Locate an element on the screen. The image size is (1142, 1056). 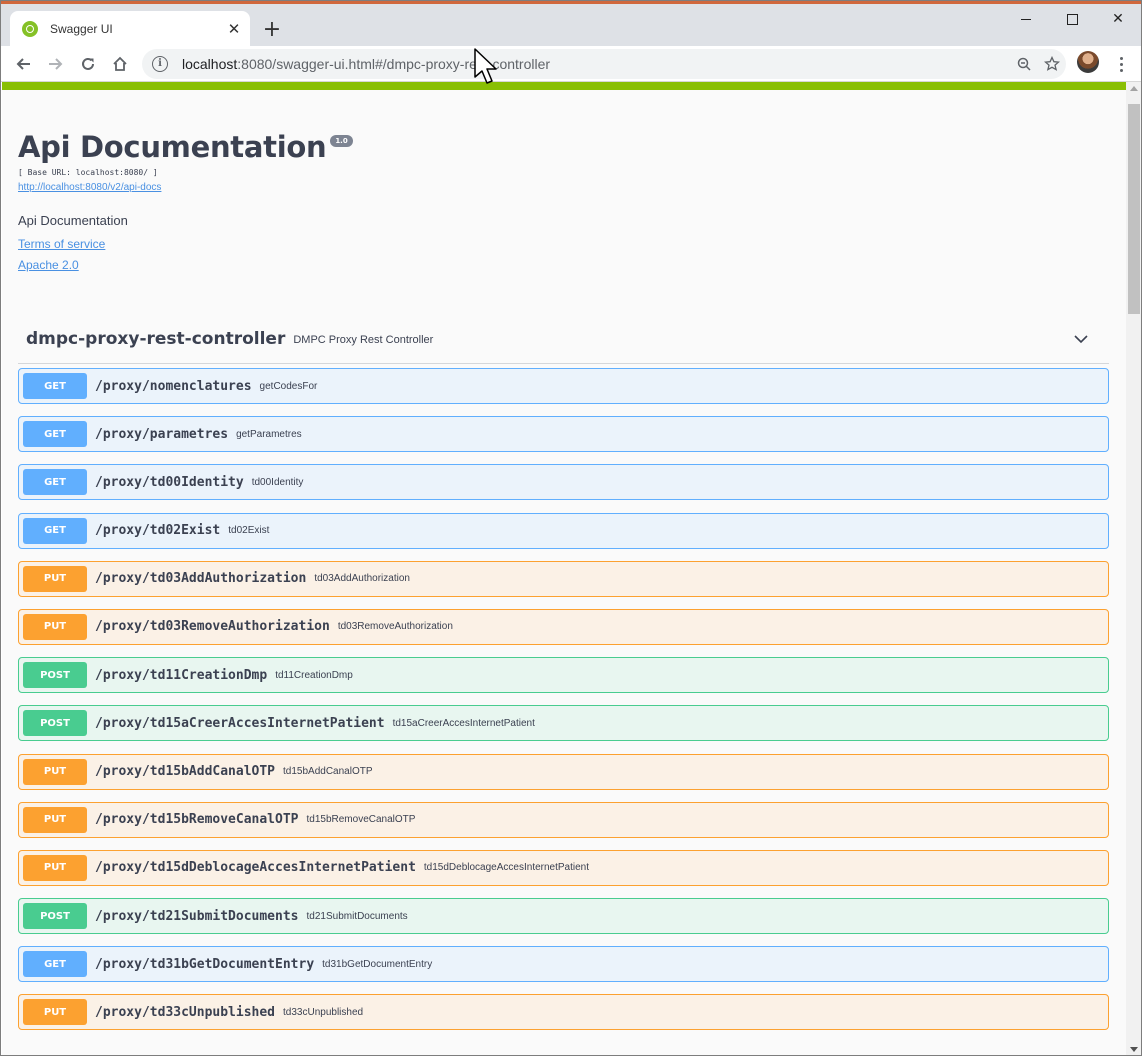
operation-path: /proxy/td33cUnpublished is located at coordinates (185, 1012).